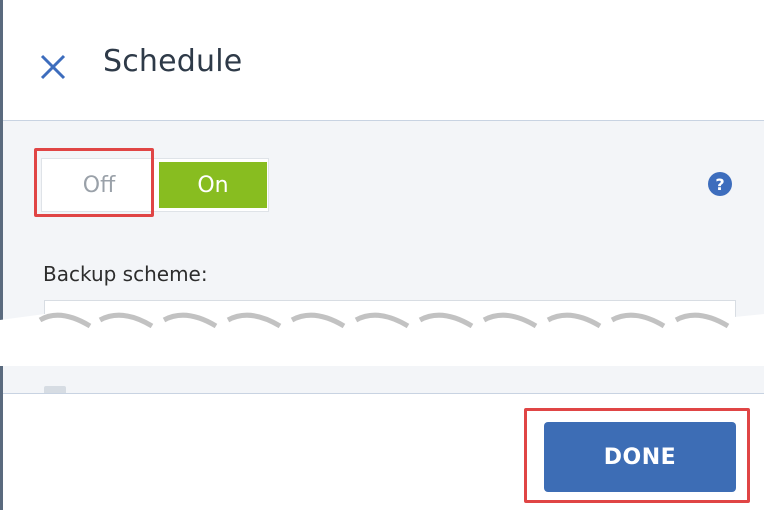 This screenshot has width=764, height=510. Describe the element at coordinates (173, 61) in the screenshot. I see `dialog-title: Schedule` at that location.